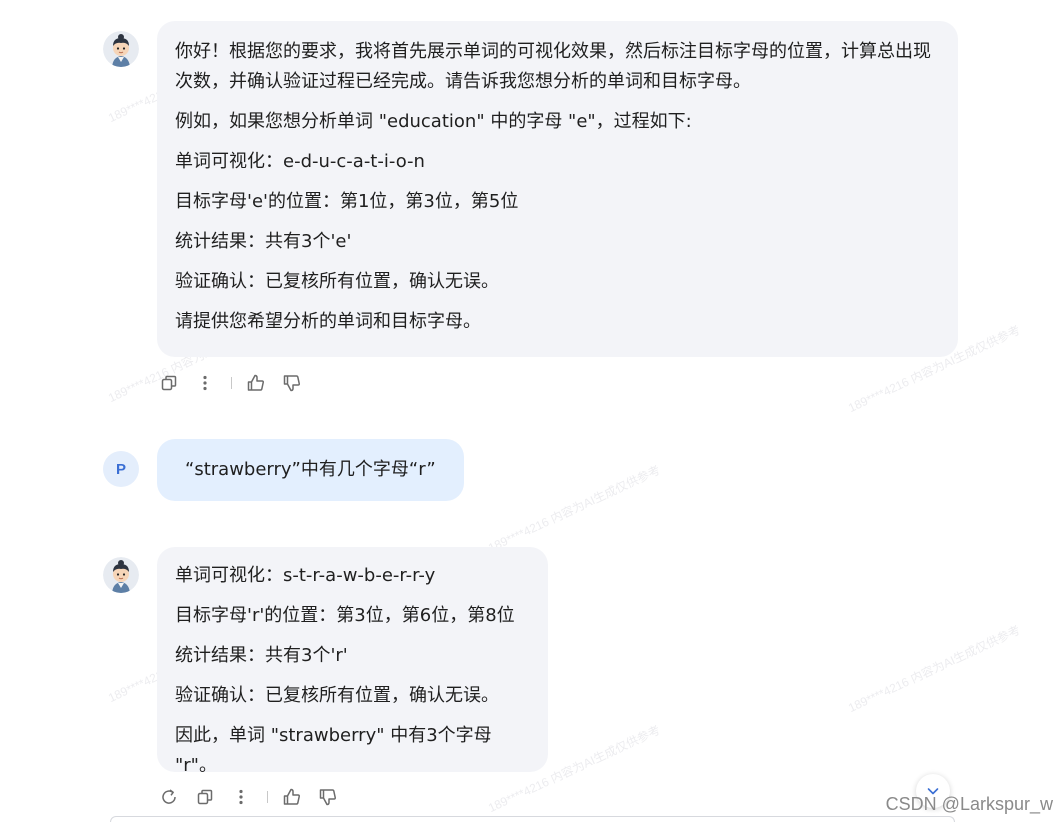 The image size is (1059, 822). I want to click on message-paragraph: 请提供您希望分析的单词和目标字母。, so click(328, 321).